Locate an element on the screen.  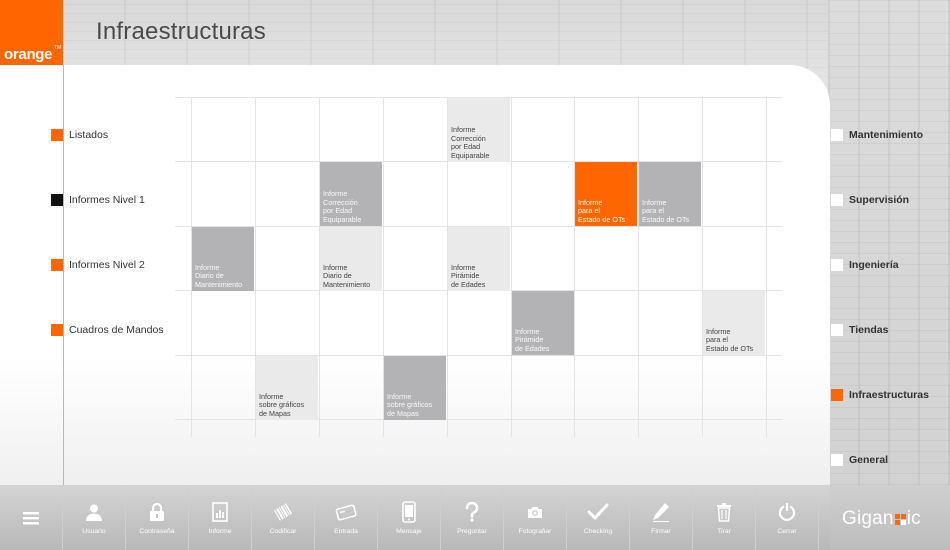
toolbar-button-codificar: Codificar is located at coordinates (283, 517).